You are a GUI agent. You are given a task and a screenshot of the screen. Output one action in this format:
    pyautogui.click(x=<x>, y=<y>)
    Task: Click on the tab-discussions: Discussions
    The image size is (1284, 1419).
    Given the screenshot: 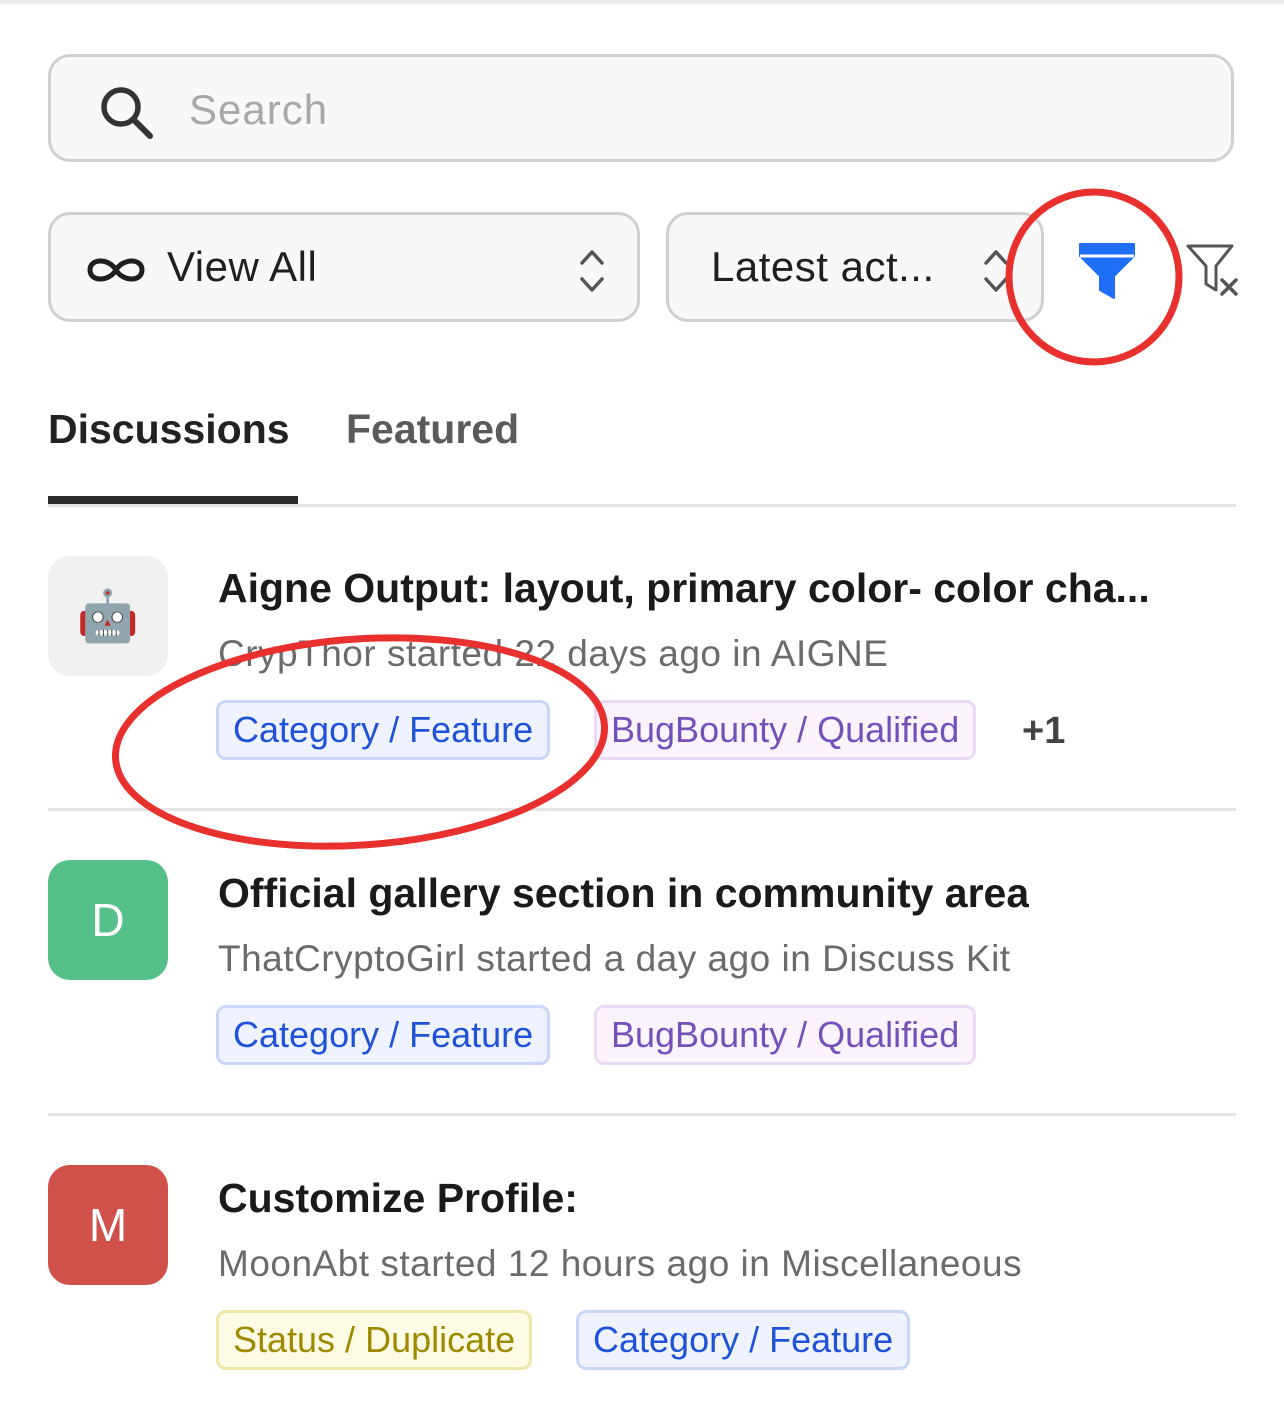 What is the action you would take?
    pyautogui.click(x=169, y=429)
    